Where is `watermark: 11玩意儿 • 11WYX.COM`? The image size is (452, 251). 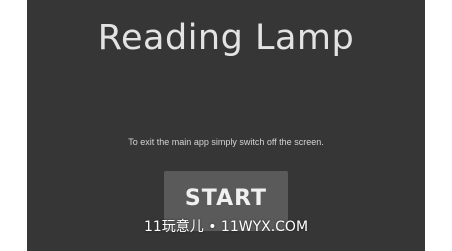 watermark: 11玩意儿 • 11WYX.COM is located at coordinates (226, 227).